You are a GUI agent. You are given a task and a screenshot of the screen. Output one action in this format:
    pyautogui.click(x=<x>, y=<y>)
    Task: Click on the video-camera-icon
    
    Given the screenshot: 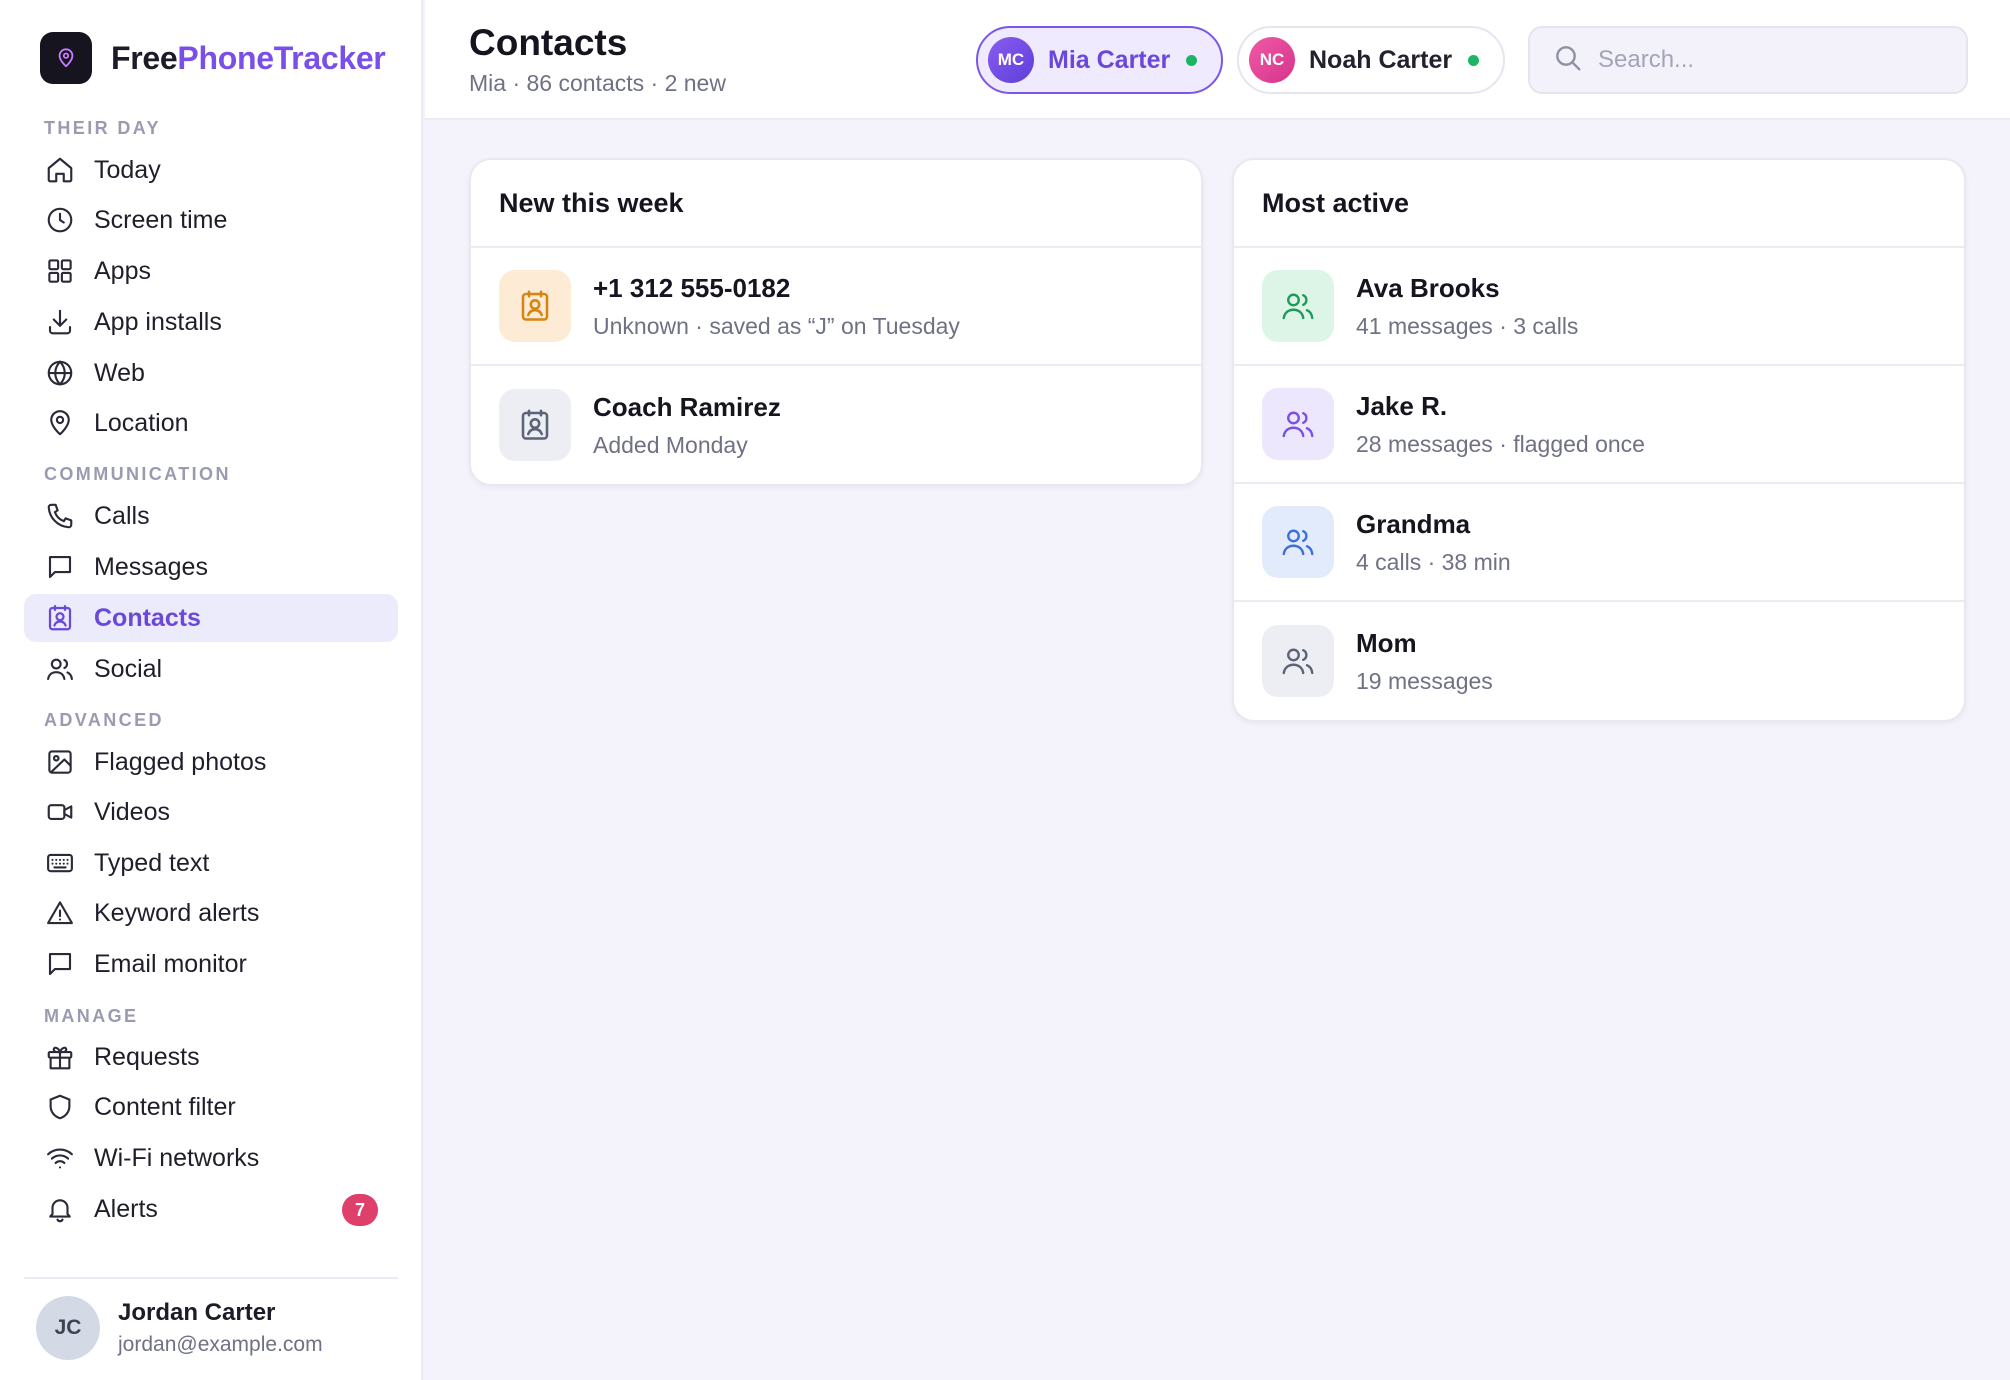 What is the action you would take?
    pyautogui.click(x=60, y=812)
    